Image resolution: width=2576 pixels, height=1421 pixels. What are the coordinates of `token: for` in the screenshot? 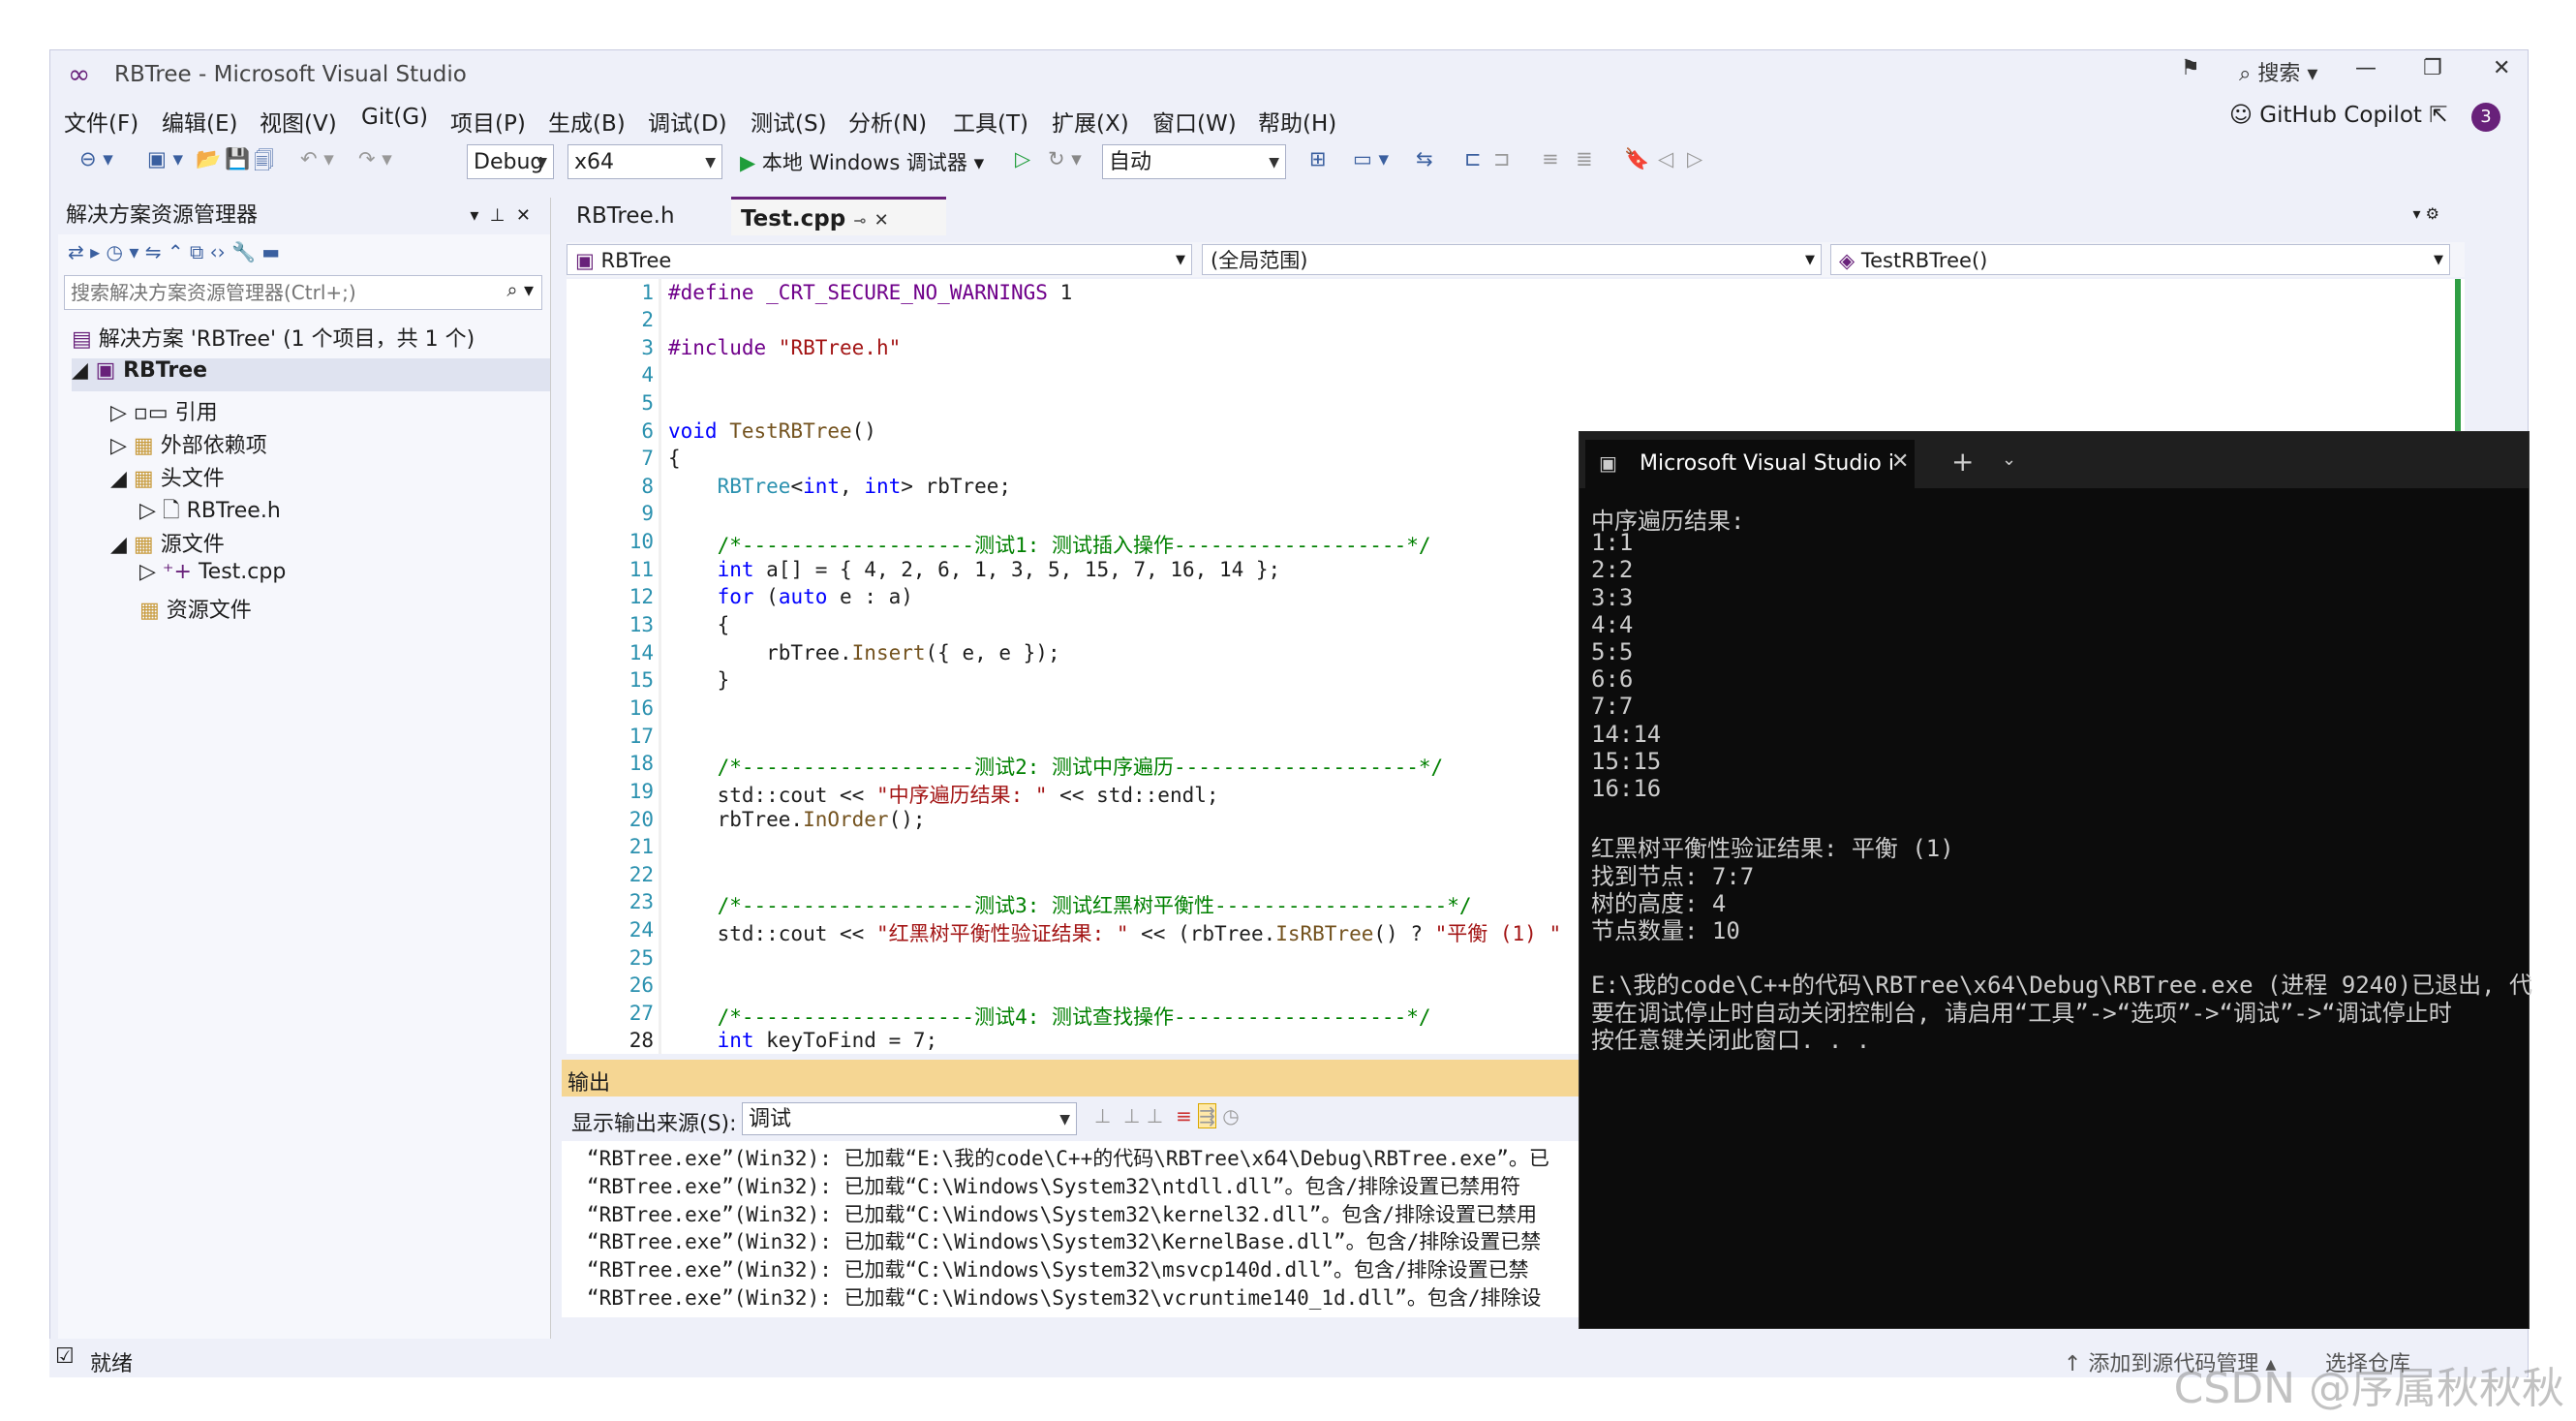 It's located at (735, 596).